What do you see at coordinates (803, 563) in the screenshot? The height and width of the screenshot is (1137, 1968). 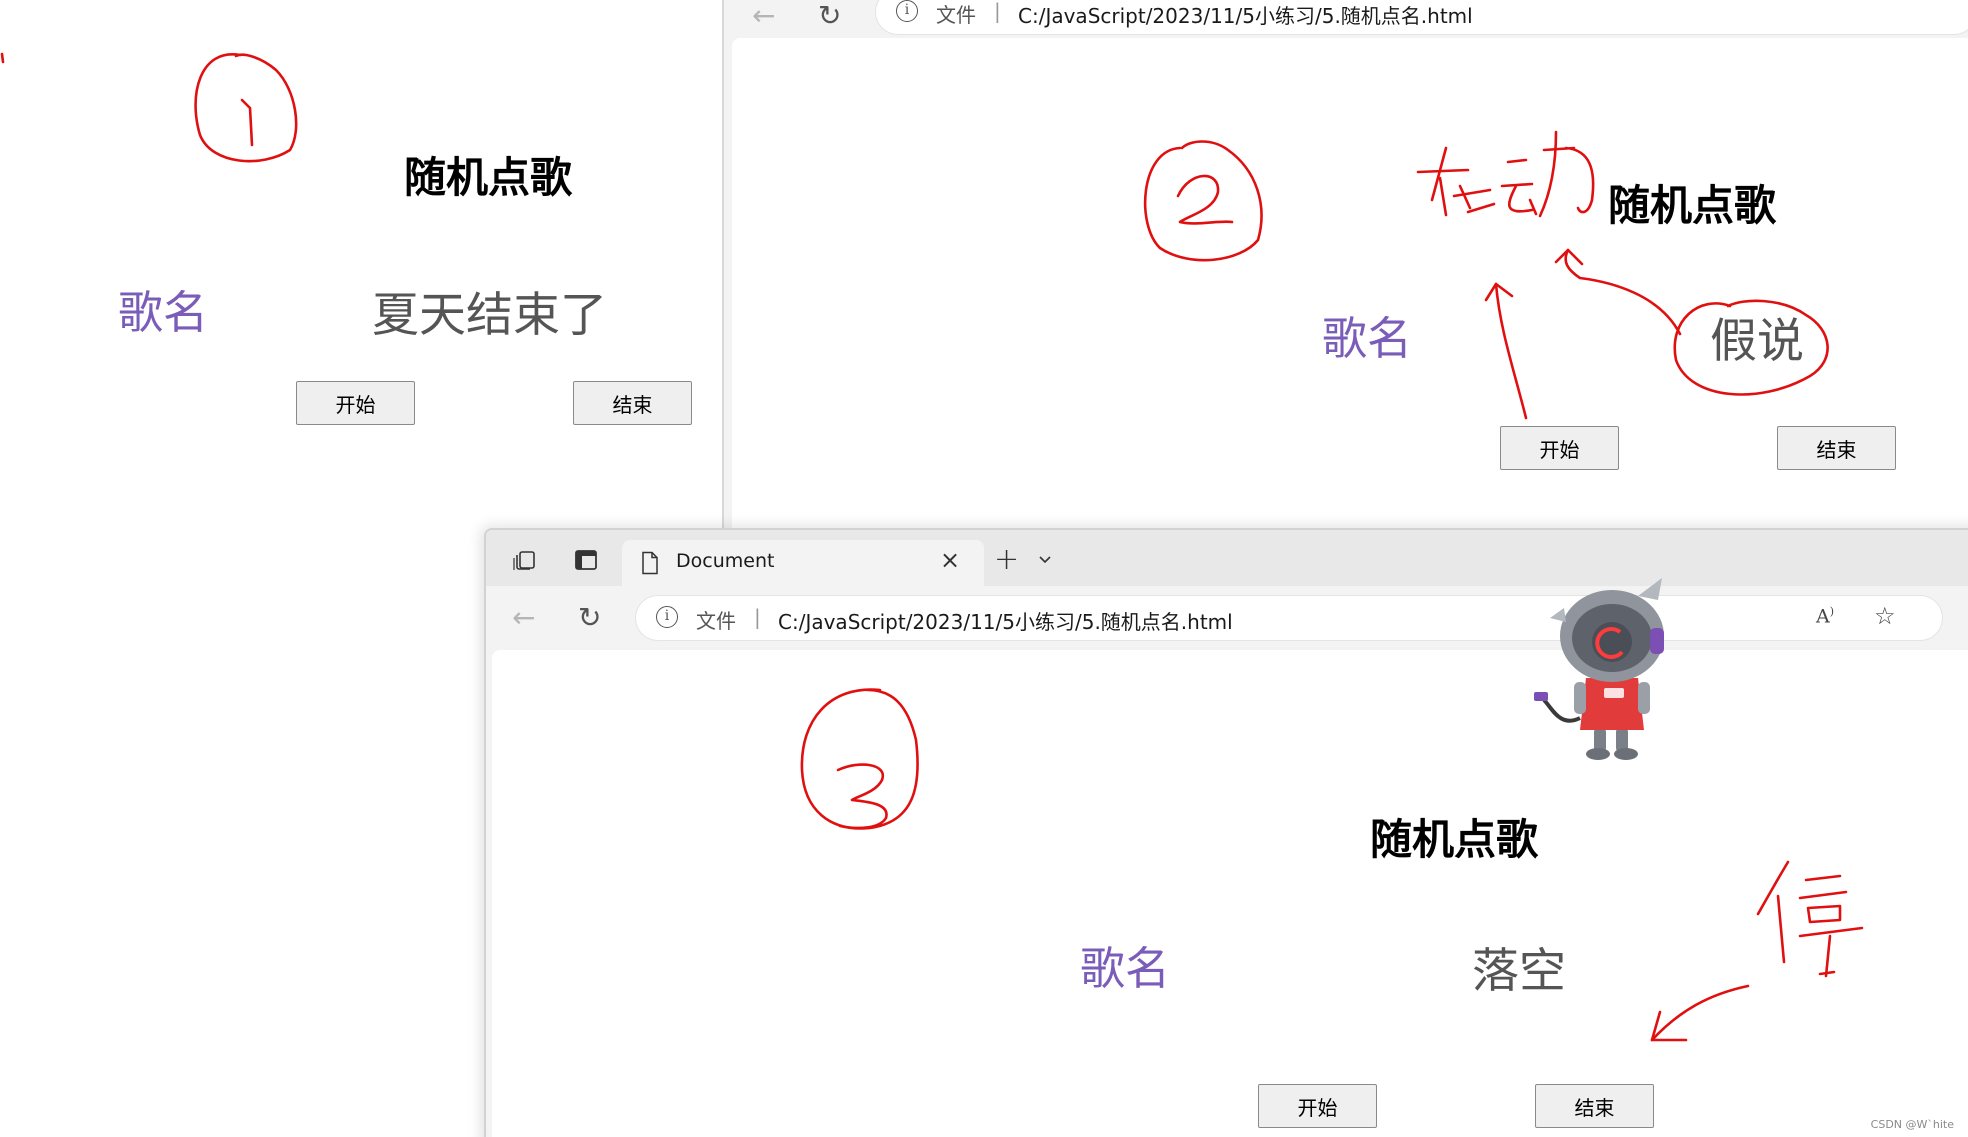 I see `tab-document: Document ×` at bounding box center [803, 563].